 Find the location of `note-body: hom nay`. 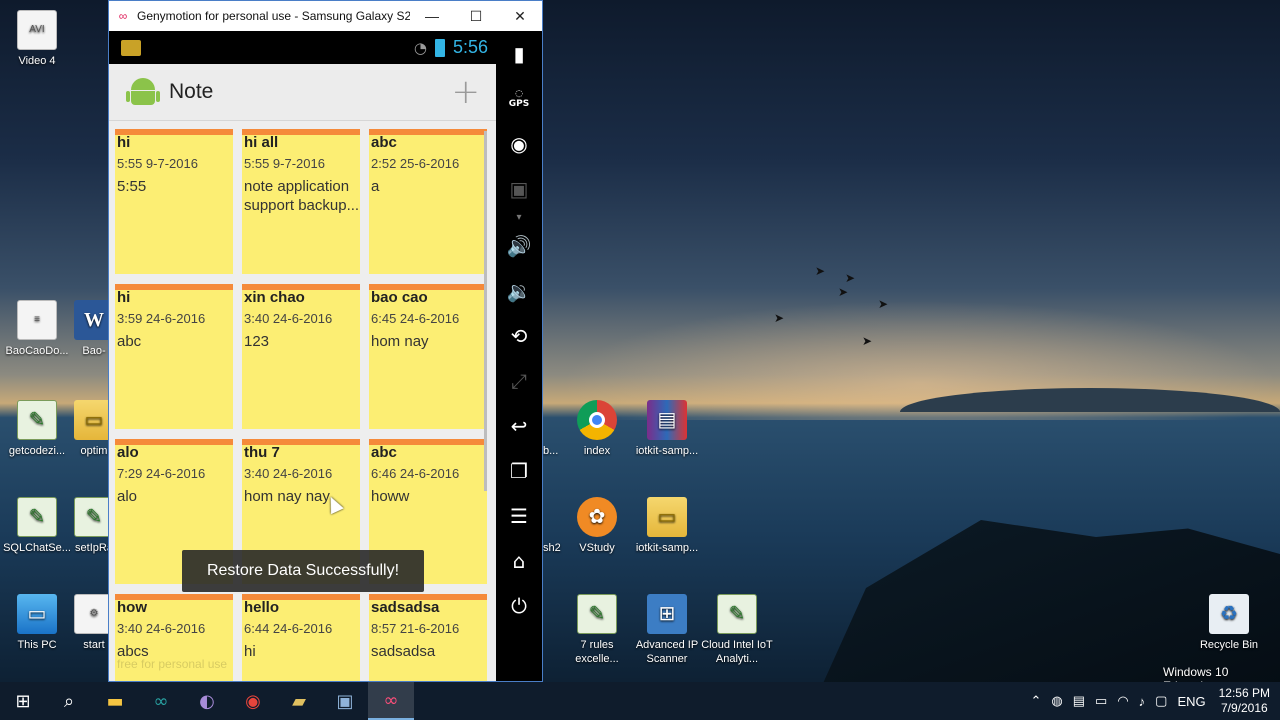

note-body: hom nay is located at coordinates (400, 341).